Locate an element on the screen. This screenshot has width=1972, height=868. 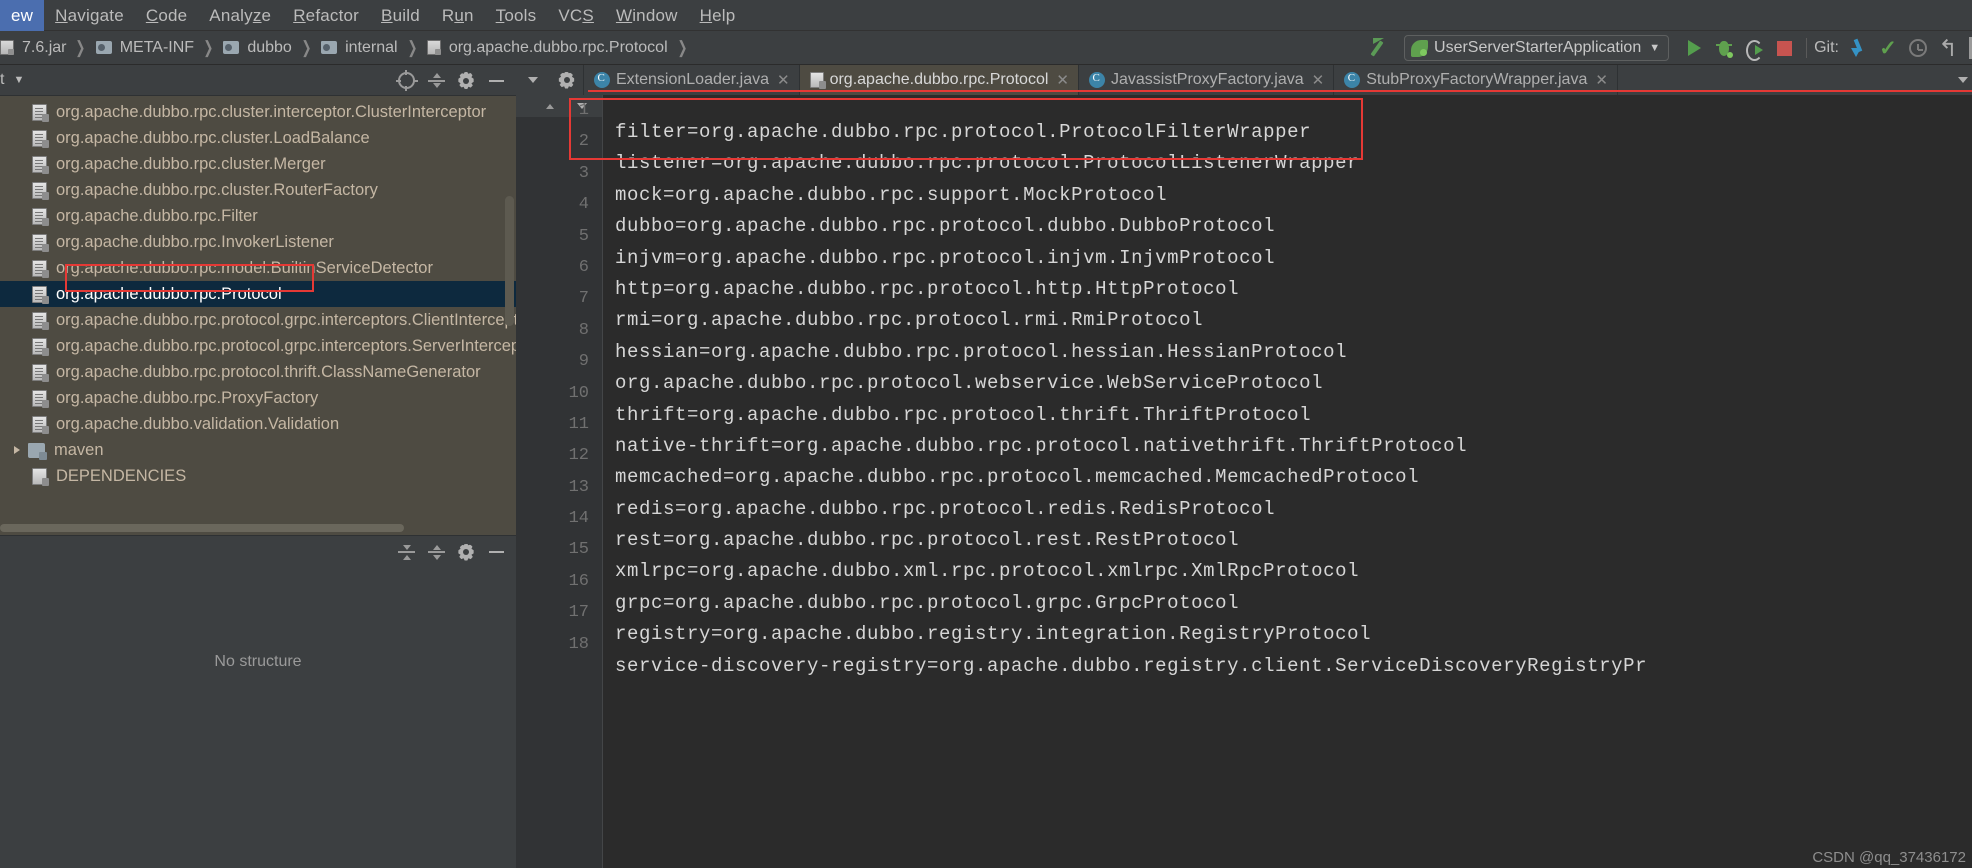
line-number: 16 is located at coordinates (578, 581).